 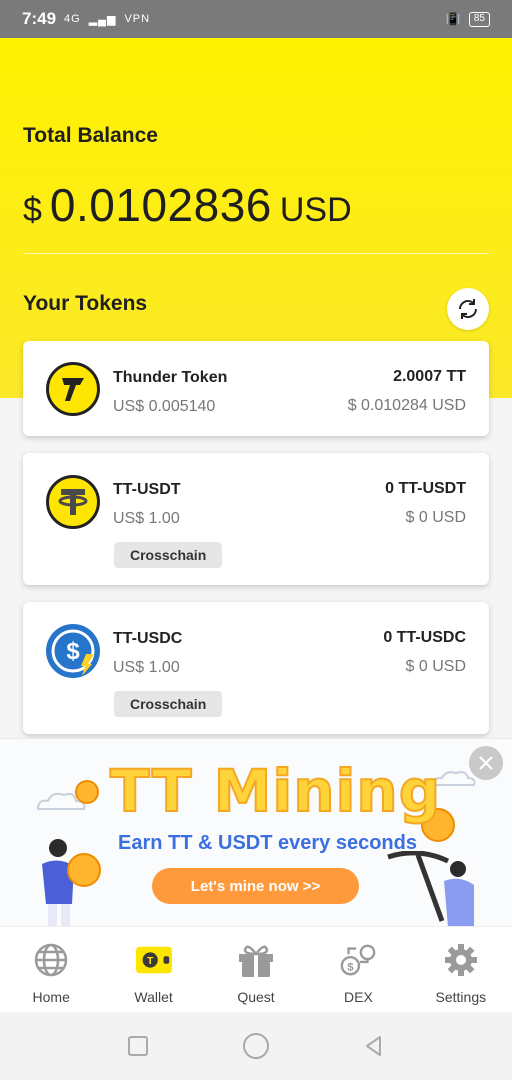 I want to click on vpn-indicator: VPN, so click(x=137, y=19).